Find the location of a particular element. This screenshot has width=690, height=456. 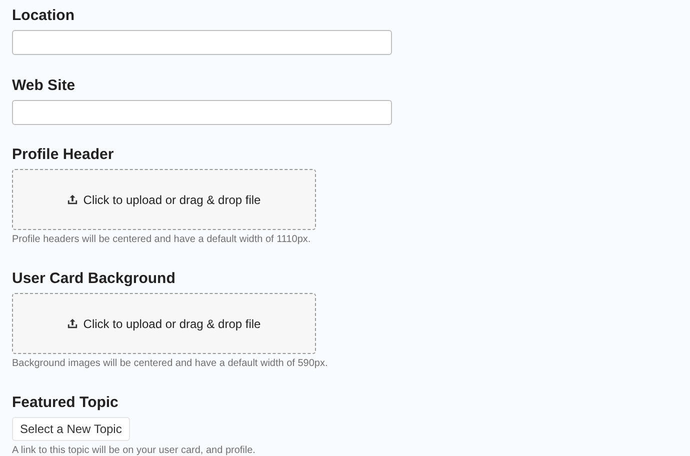

select-topic-button: Select a New Topic is located at coordinates (71, 429).